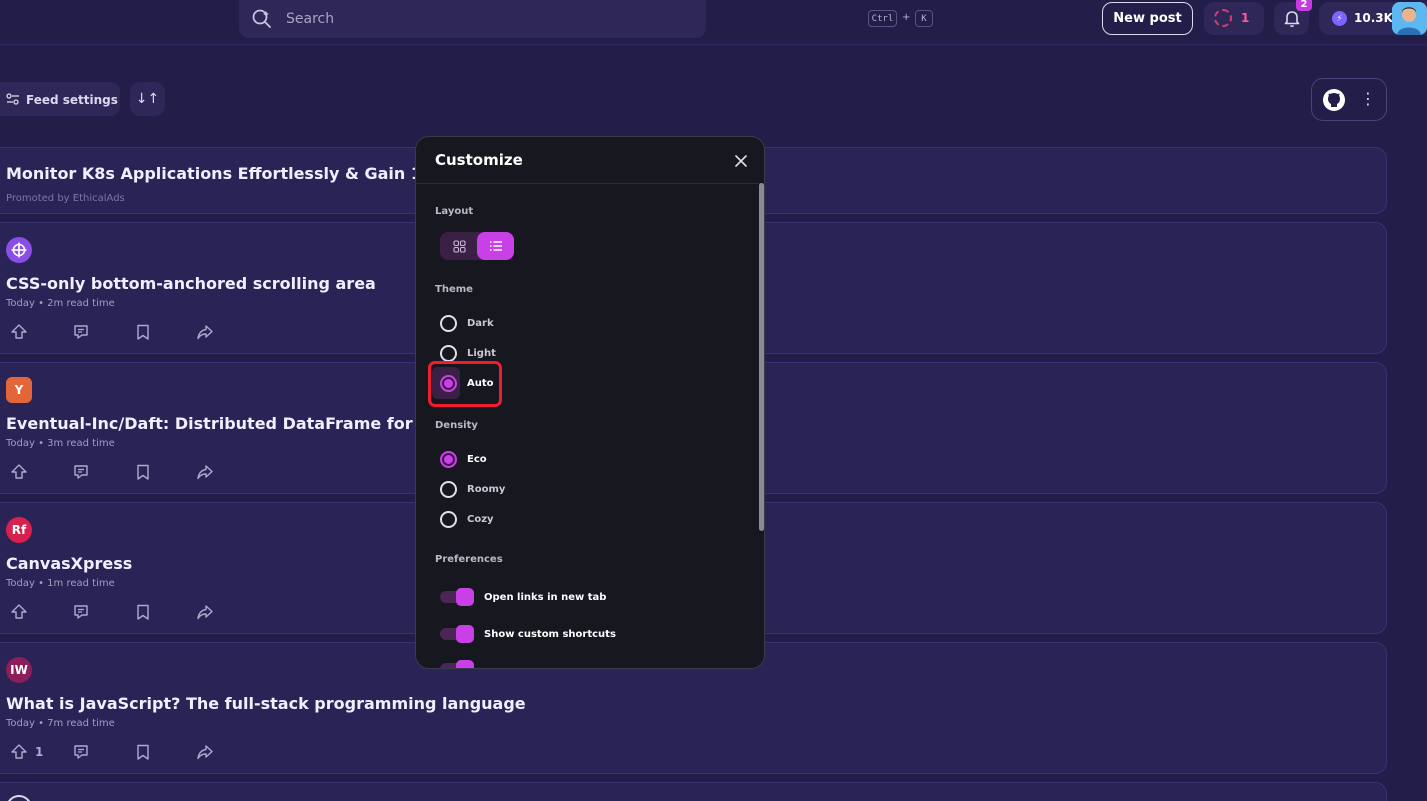 The height and width of the screenshot is (801, 1427). Describe the element at coordinates (1234, 18) in the screenshot. I see `reading-streak-button: 1` at that location.